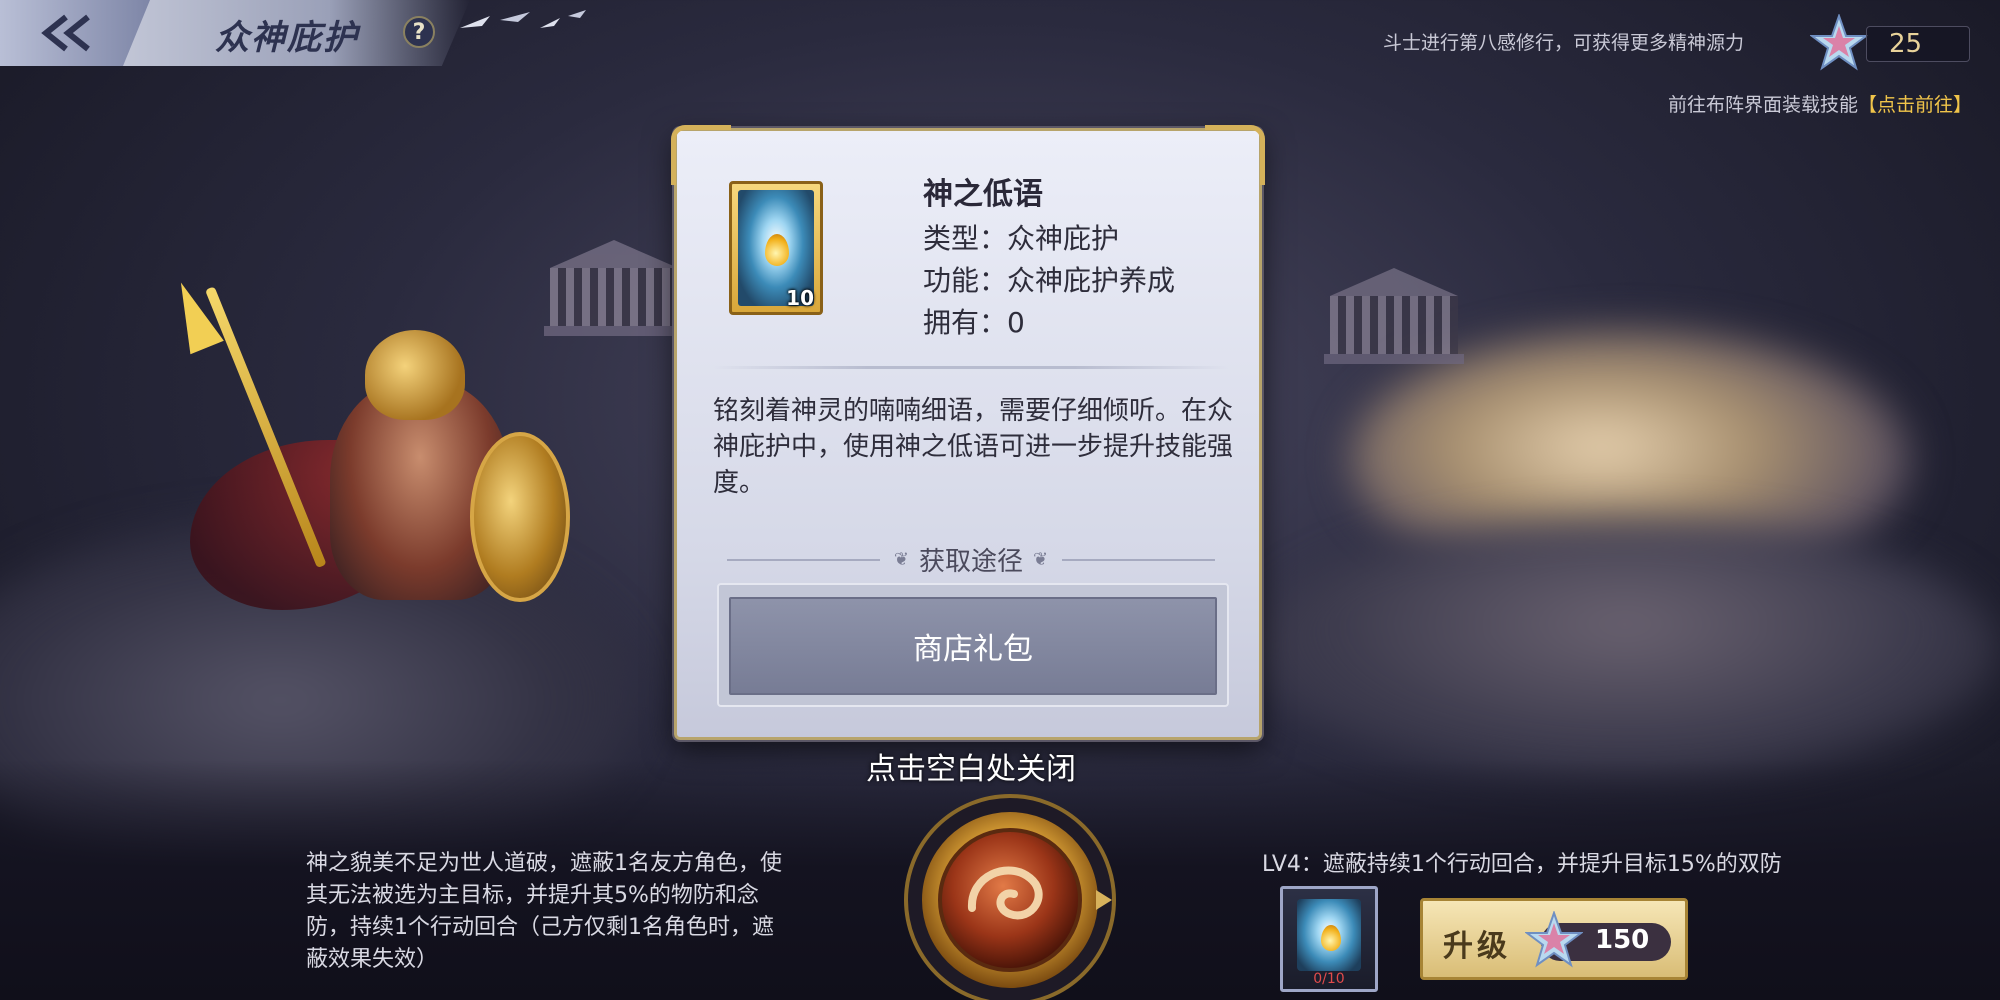 The height and width of the screenshot is (1000, 2000). What do you see at coordinates (419, 32) in the screenshot?
I see `question-icon: ?` at bounding box center [419, 32].